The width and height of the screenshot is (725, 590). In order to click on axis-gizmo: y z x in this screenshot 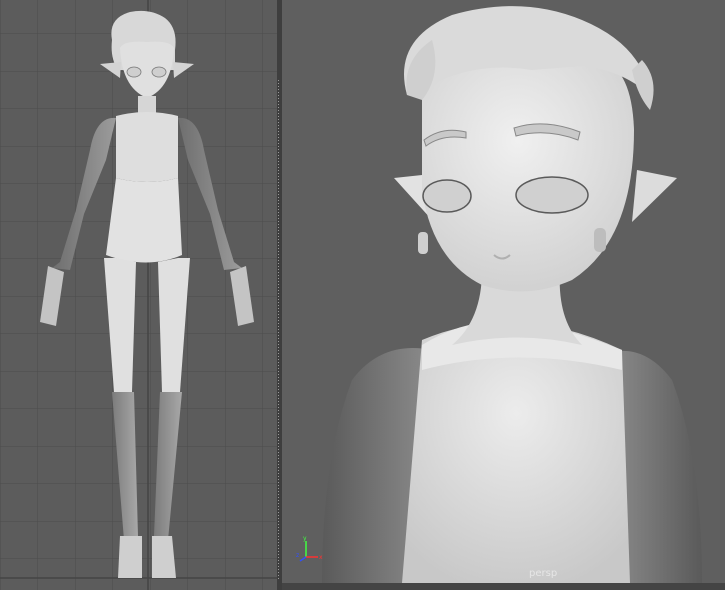, I will do `click(311, 550)`.